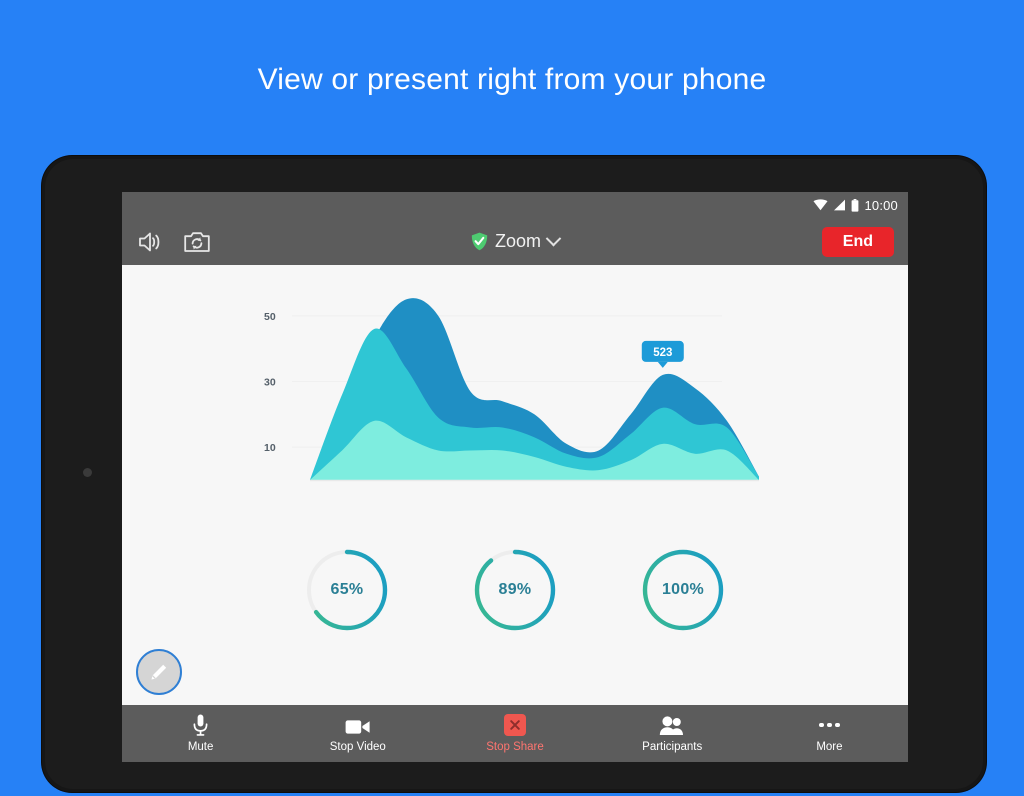 This screenshot has width=1024, height=796. I want to click on status-bar-indicators: 10:00, so click(855, 205).